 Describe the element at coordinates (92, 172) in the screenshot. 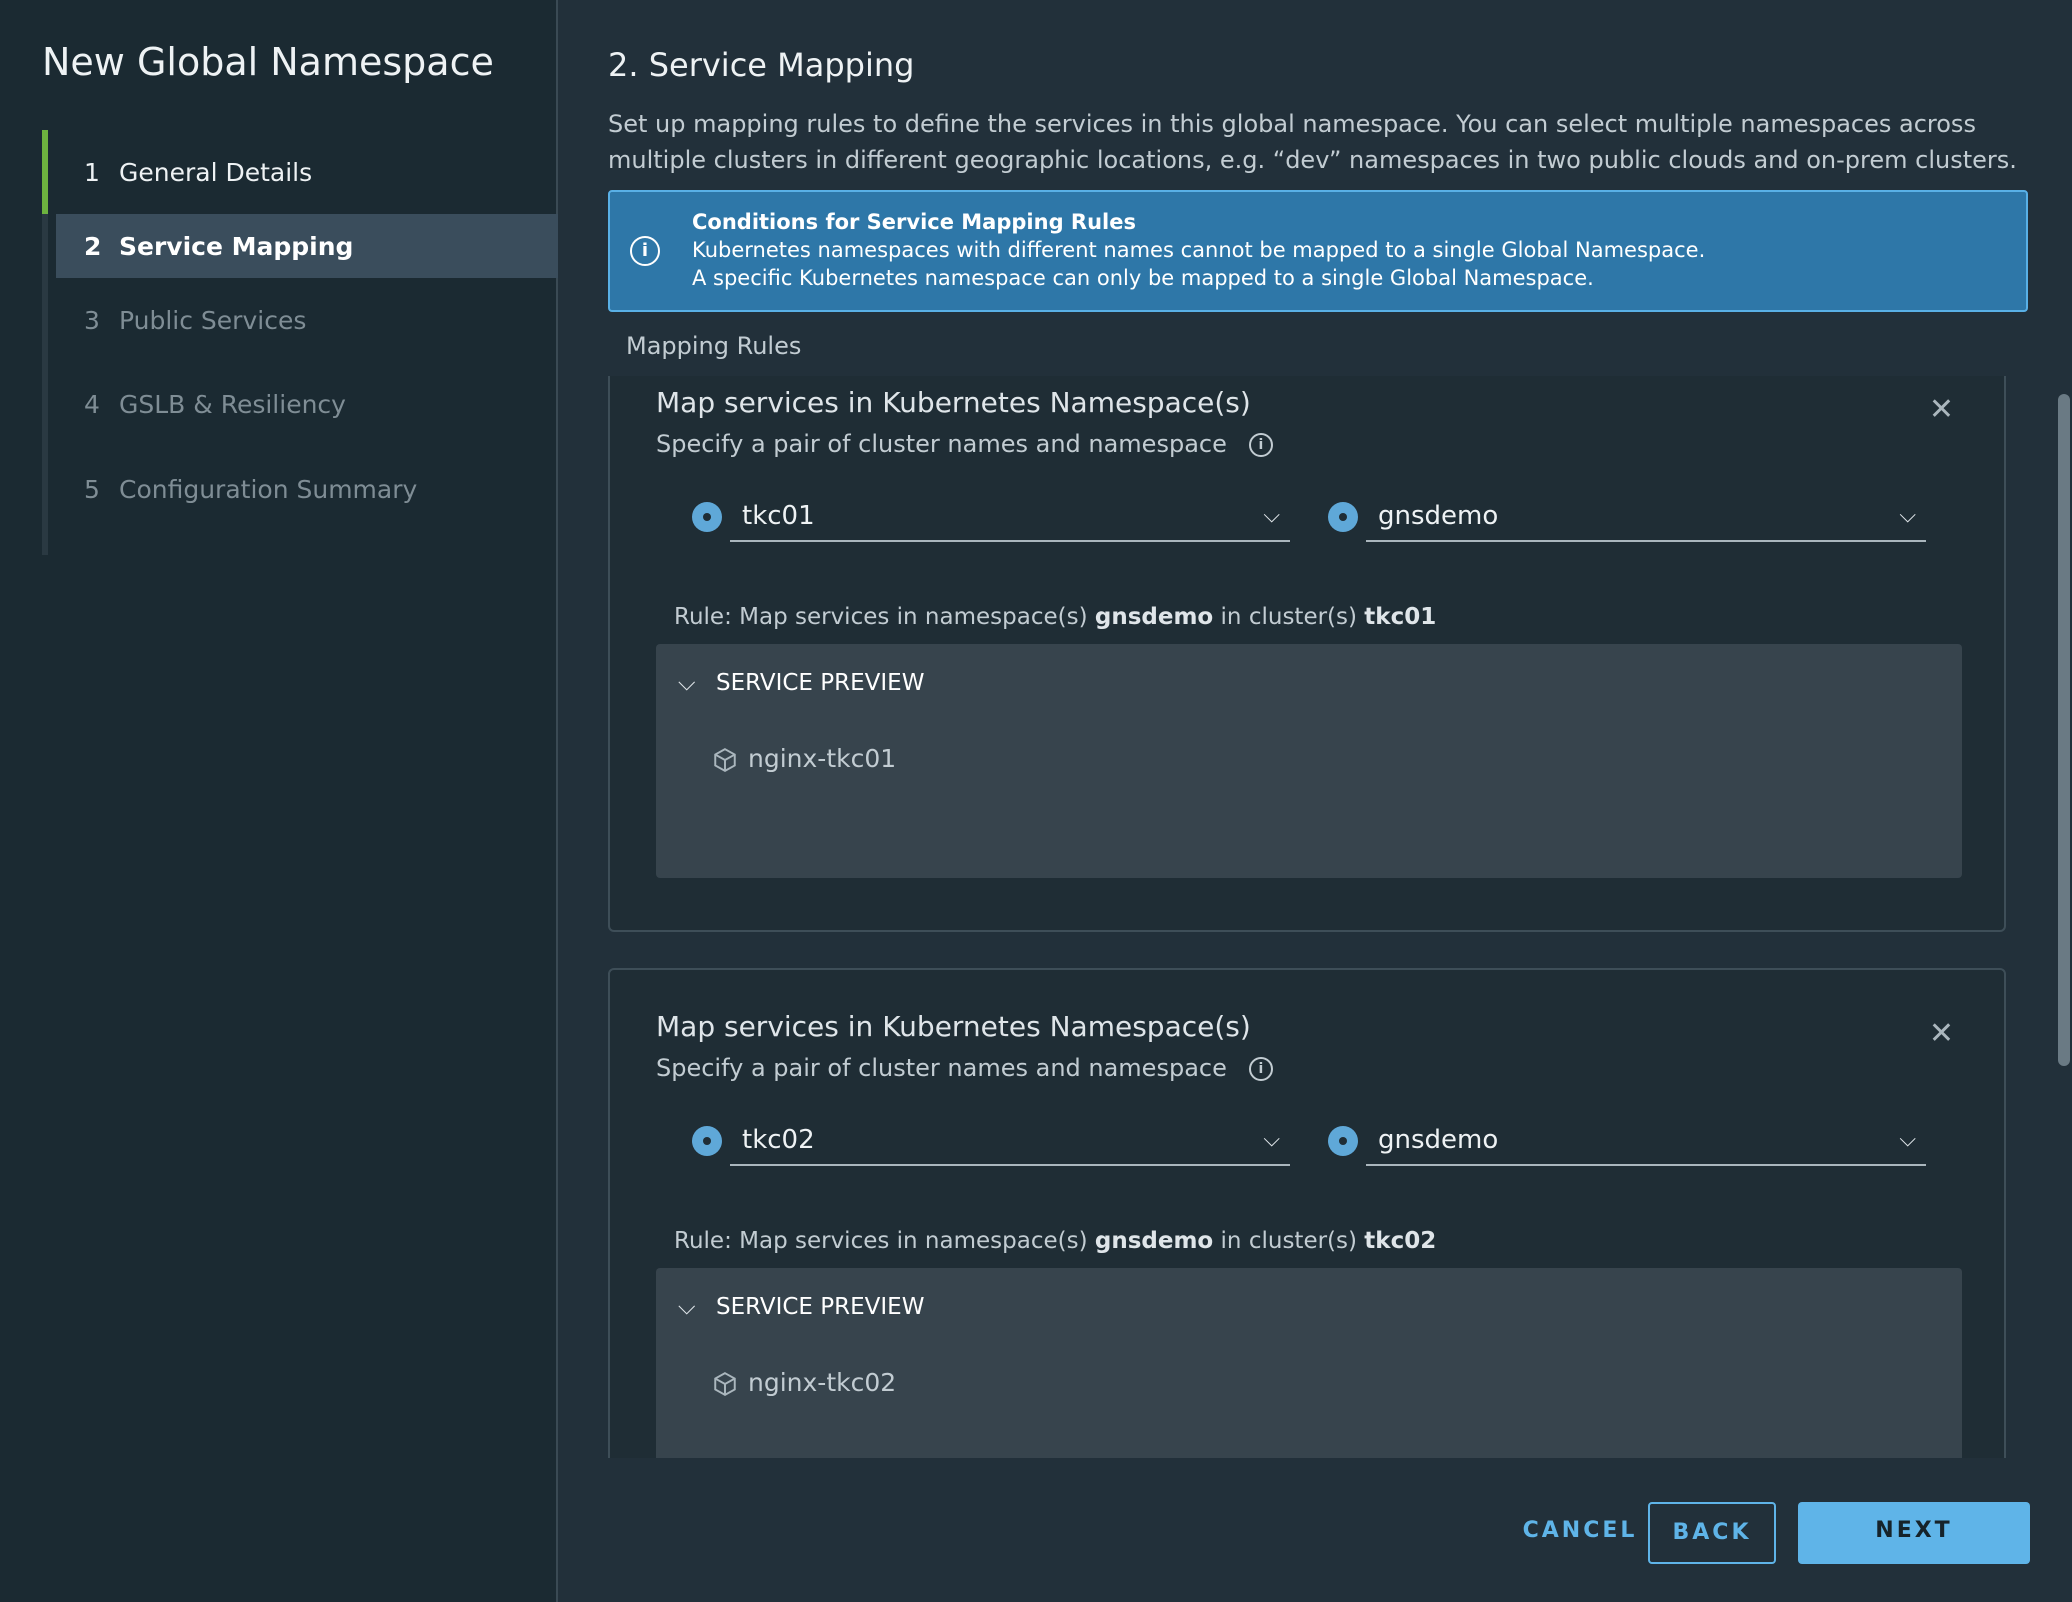

I see `step-number: 1` at that location.